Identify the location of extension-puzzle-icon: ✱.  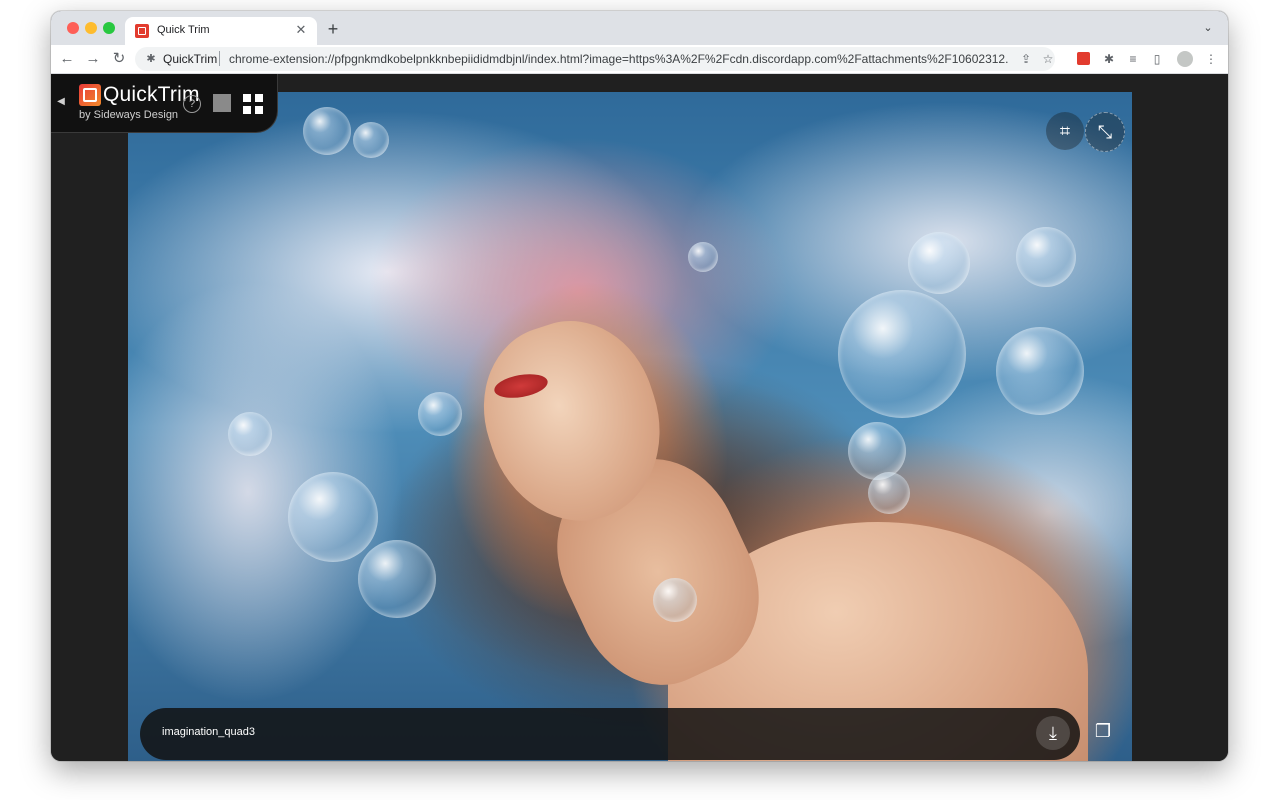
(151, 59).